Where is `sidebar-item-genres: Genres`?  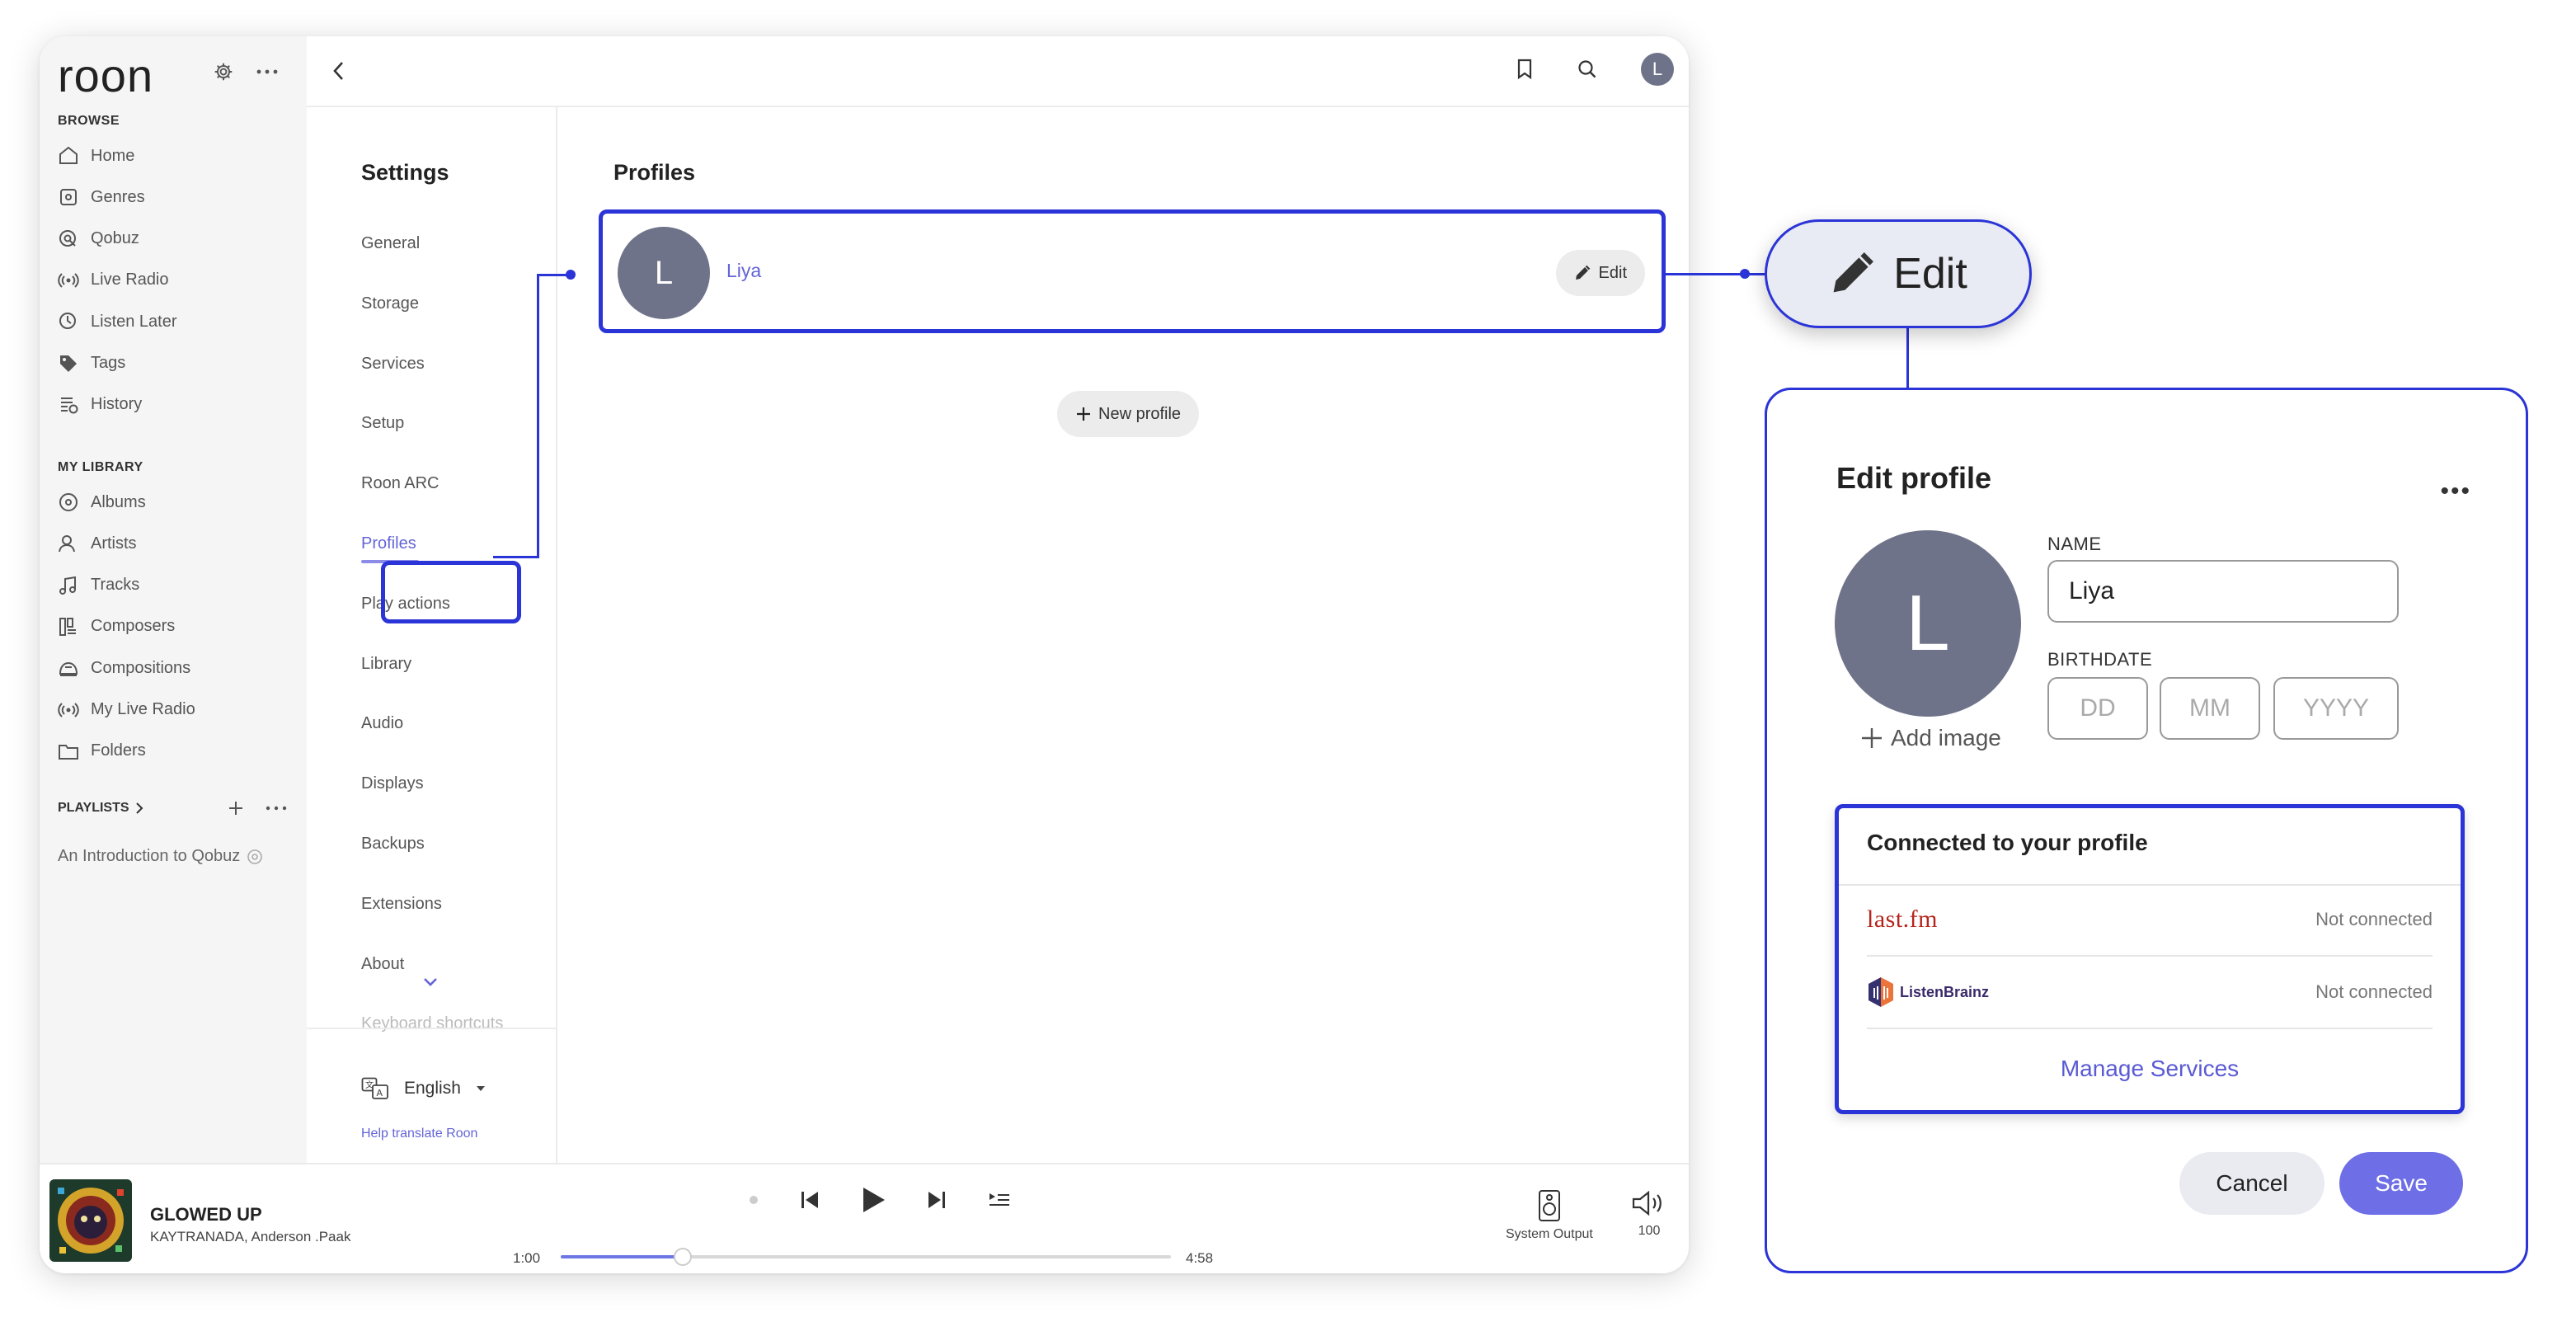
sidebar-item-genres: Genres is located at coordinates (101, 197).